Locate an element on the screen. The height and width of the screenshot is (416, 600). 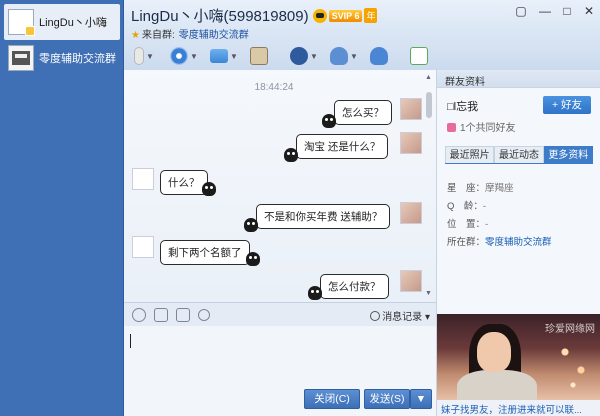
text-caret is located at coordinates (130, 341).